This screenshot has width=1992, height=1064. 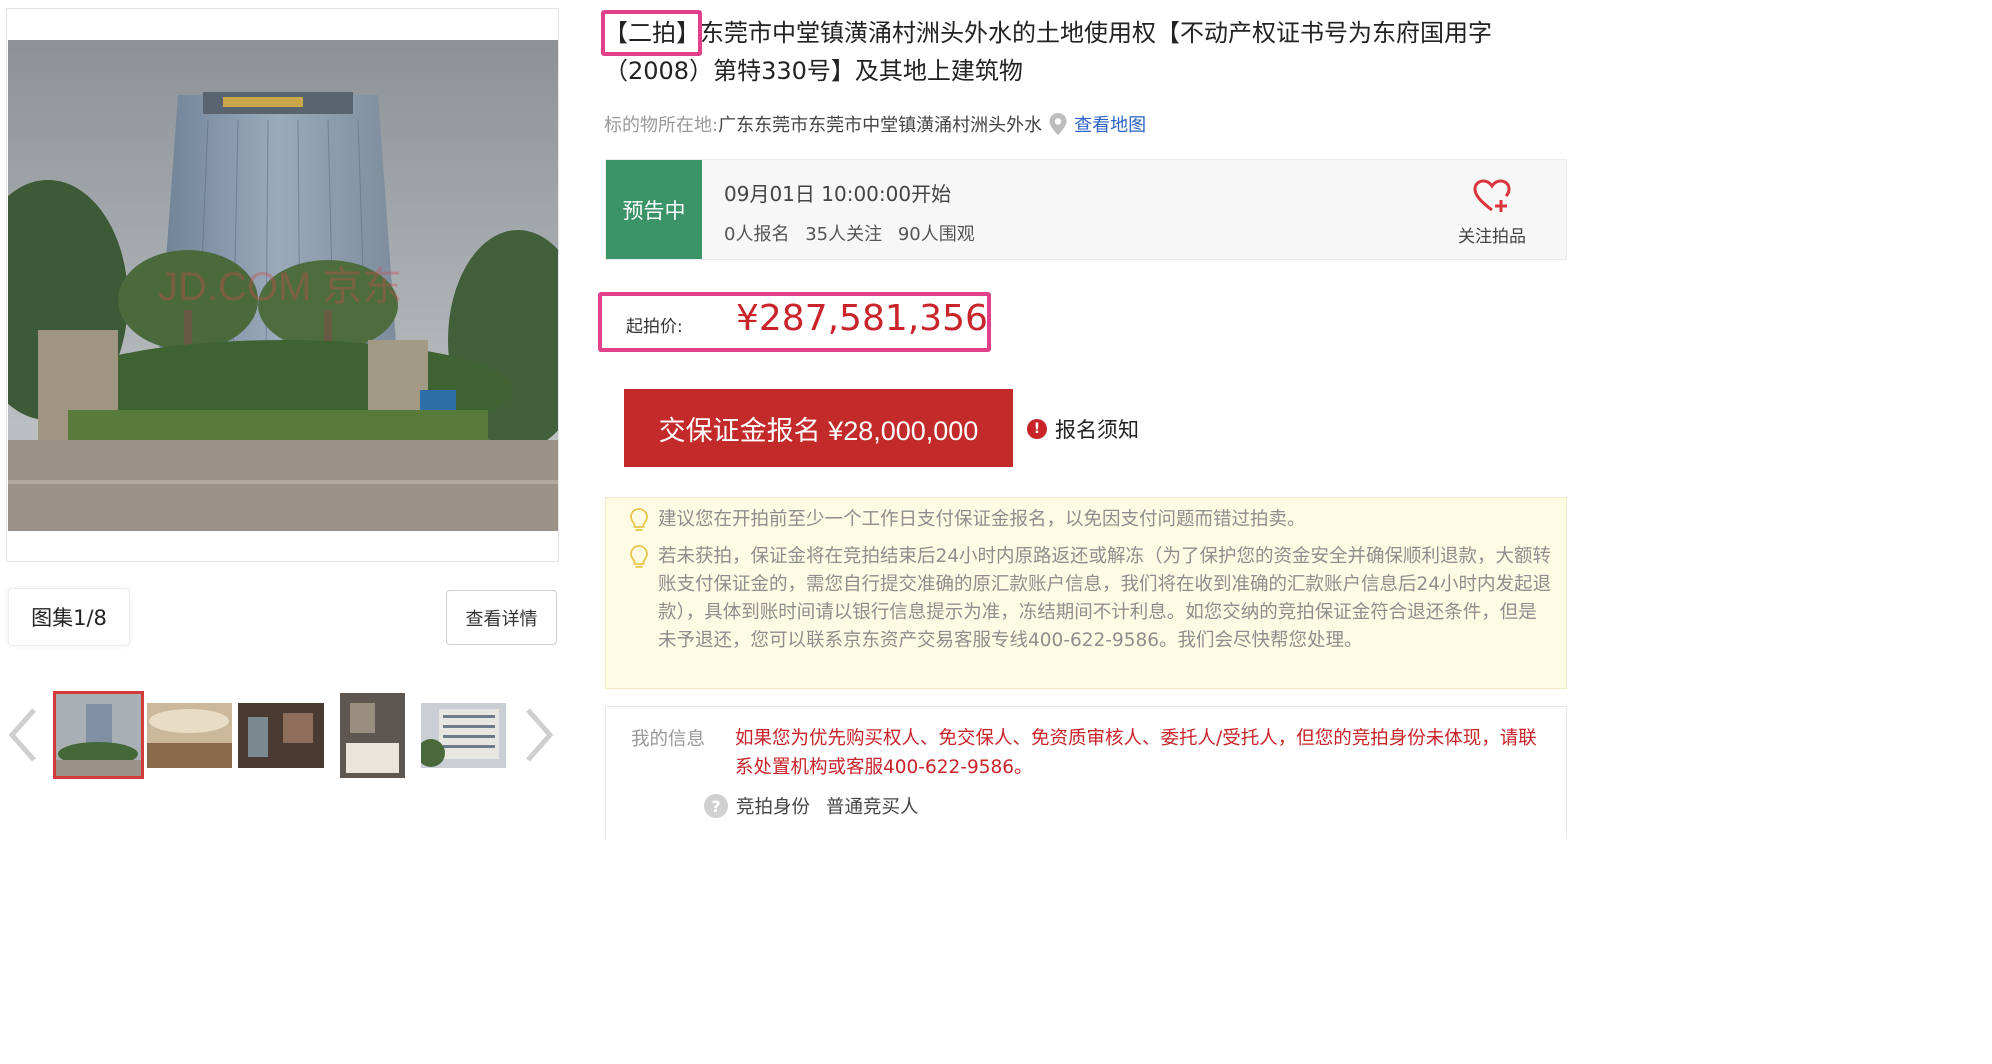 I want to click on heart-plus-icon, so click(x=1492, y=195).